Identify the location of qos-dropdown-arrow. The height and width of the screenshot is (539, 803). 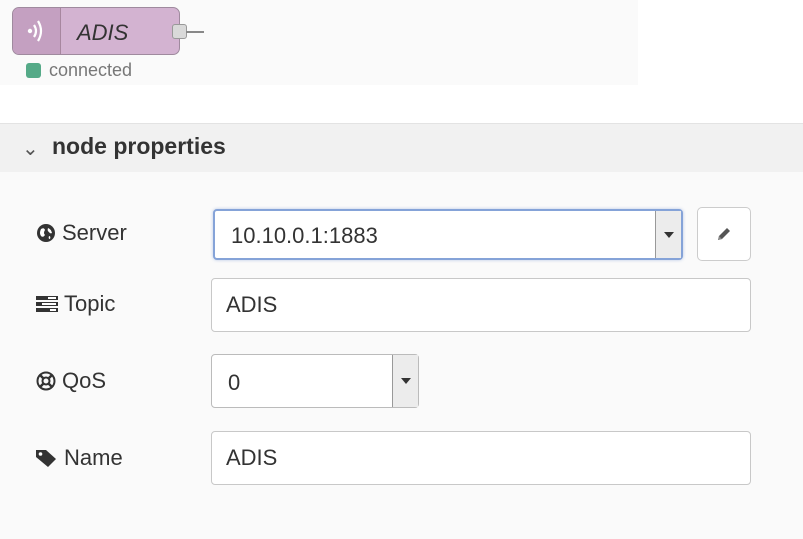
(405, 381).